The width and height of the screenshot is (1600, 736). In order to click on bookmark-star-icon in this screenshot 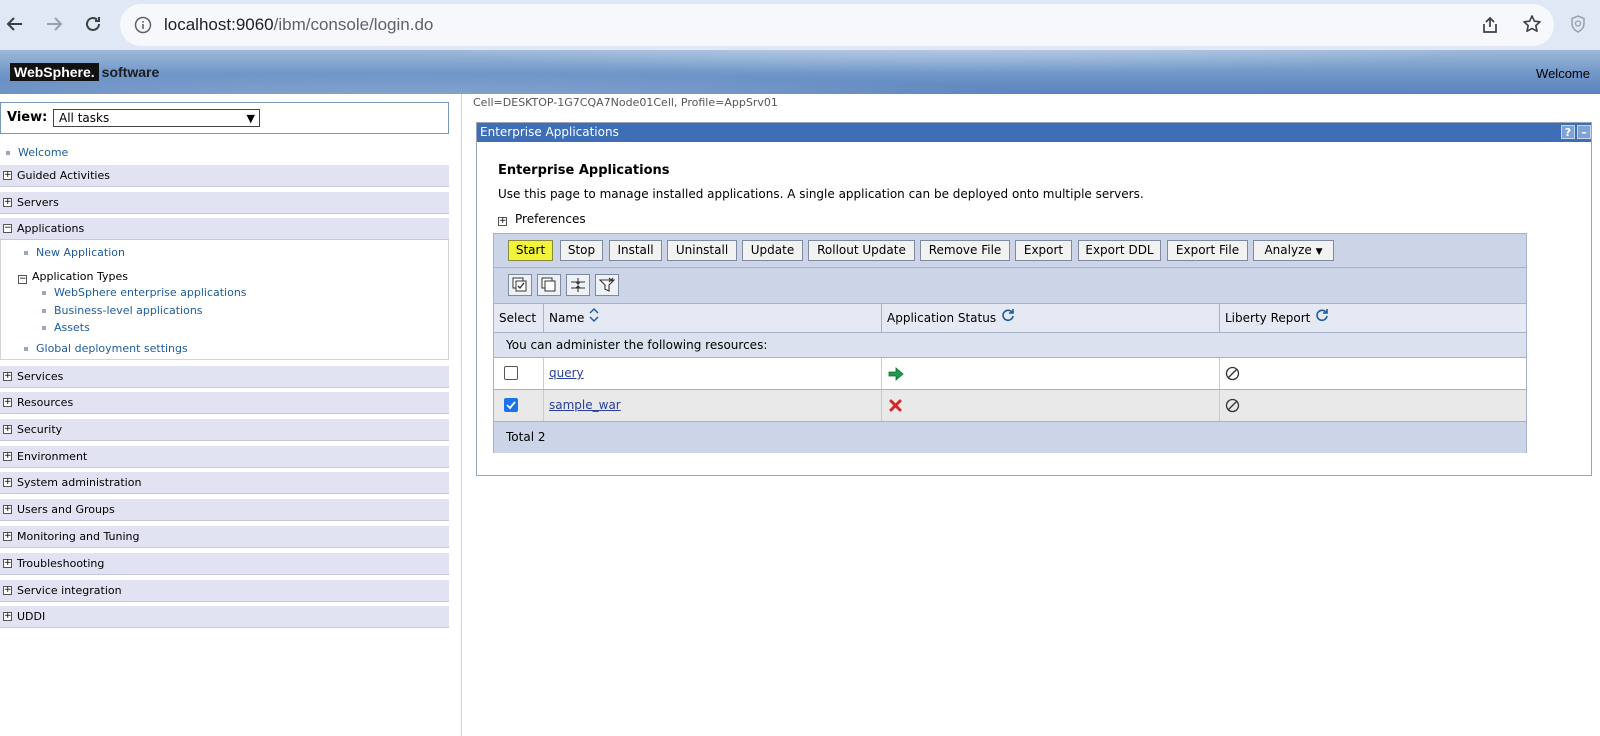, I will do `click(1532, 25)`.